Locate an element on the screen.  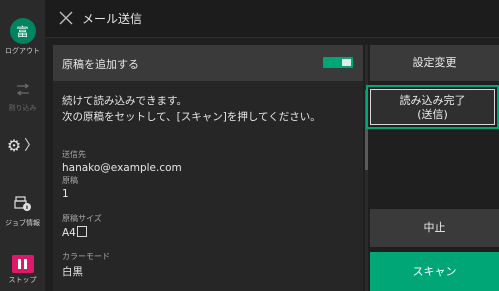
original-size-label: 原稿サイズ is located at coordinates (82, 218).